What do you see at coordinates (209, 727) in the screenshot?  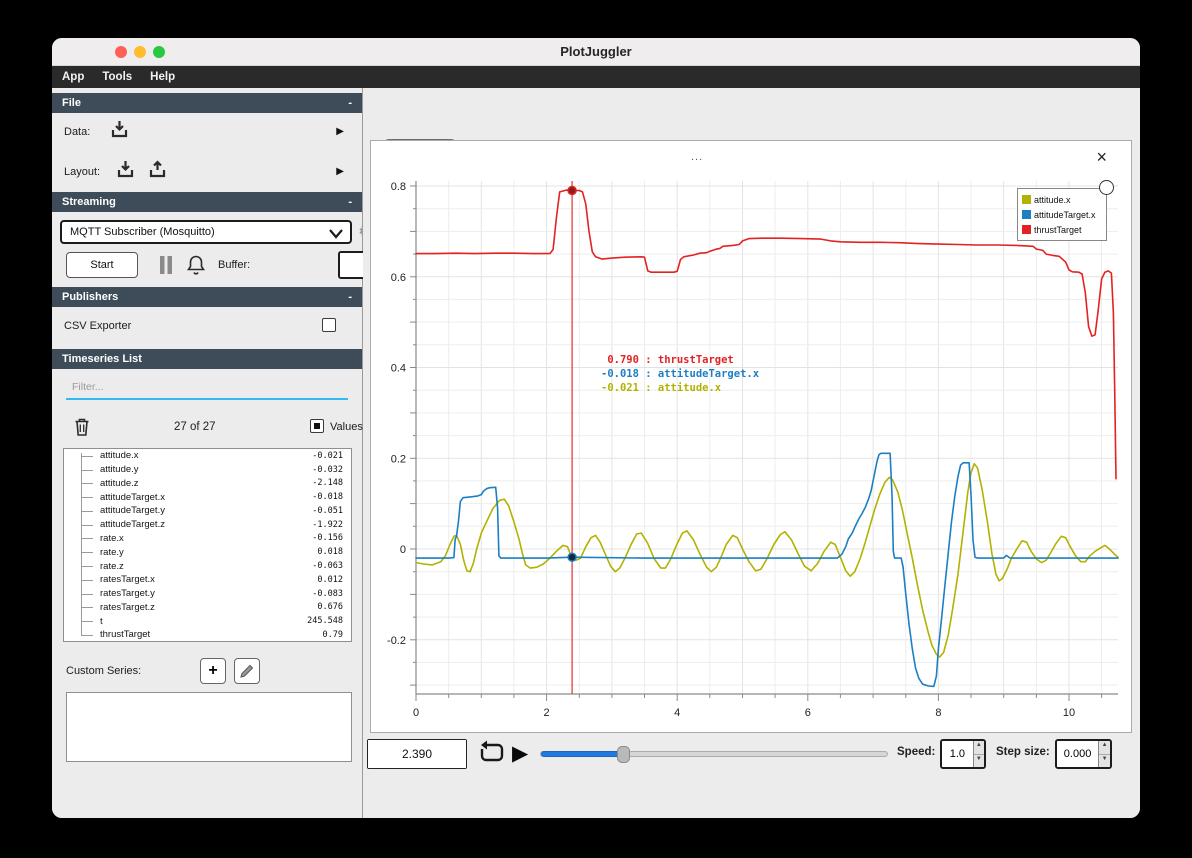 I see `custom-series-list` at bounding box center [209, 727].